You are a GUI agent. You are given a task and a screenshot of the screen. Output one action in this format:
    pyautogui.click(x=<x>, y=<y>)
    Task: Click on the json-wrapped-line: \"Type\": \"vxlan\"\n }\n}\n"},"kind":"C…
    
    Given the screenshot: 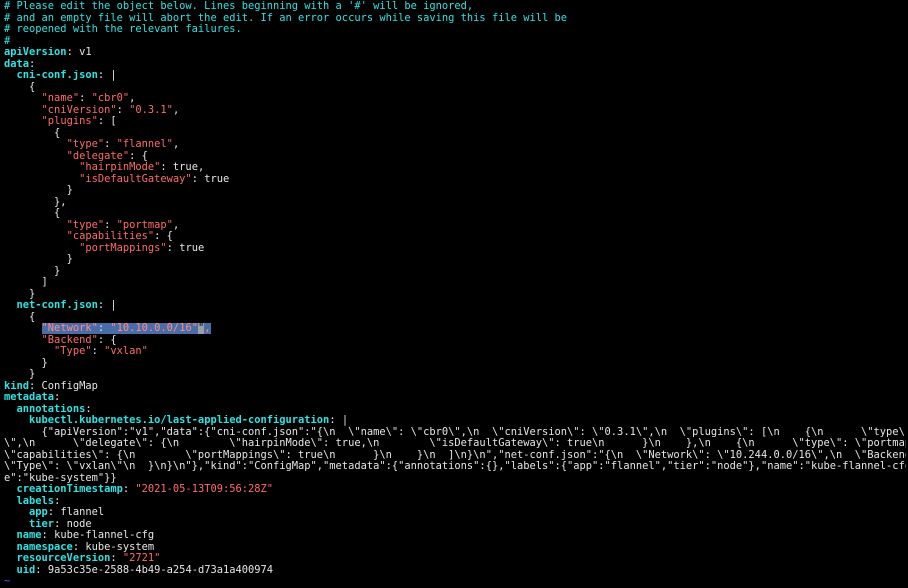 What is the action you would take?
    pyautogui.click(x=455, y=466)
    